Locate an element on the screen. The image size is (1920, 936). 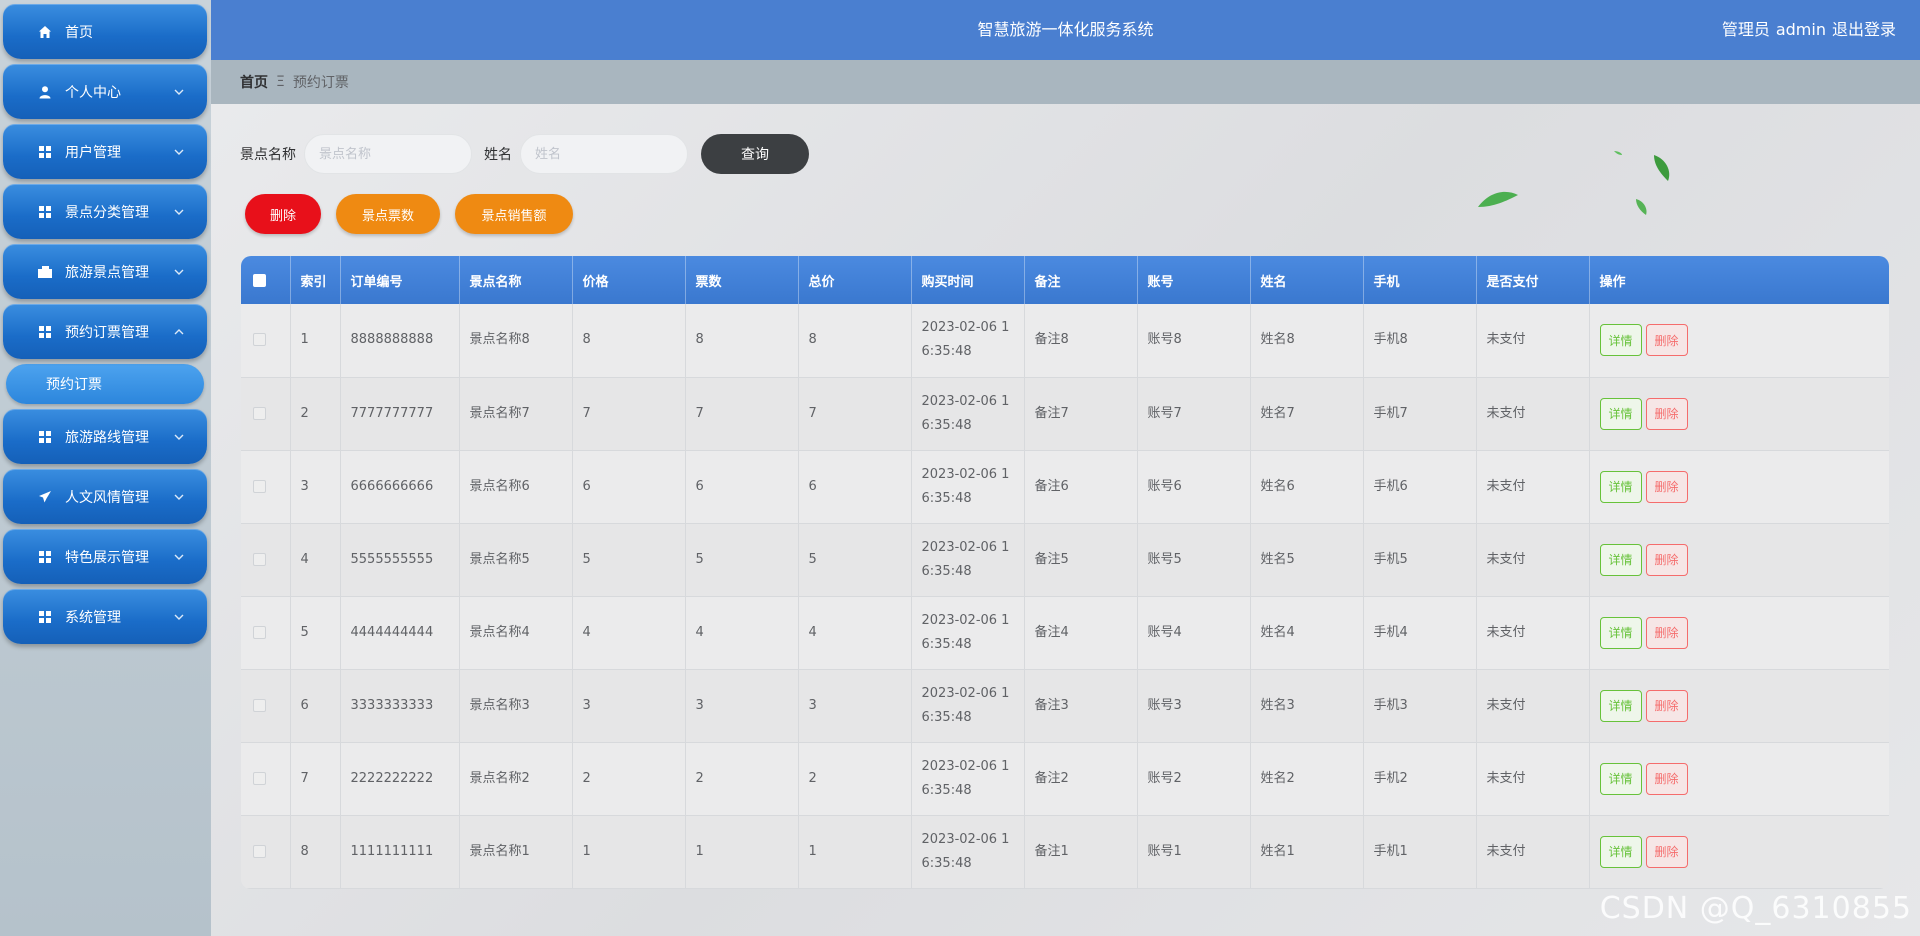
sidebar-item-label: 特色展示管理 is located at coordinates (107, 557).